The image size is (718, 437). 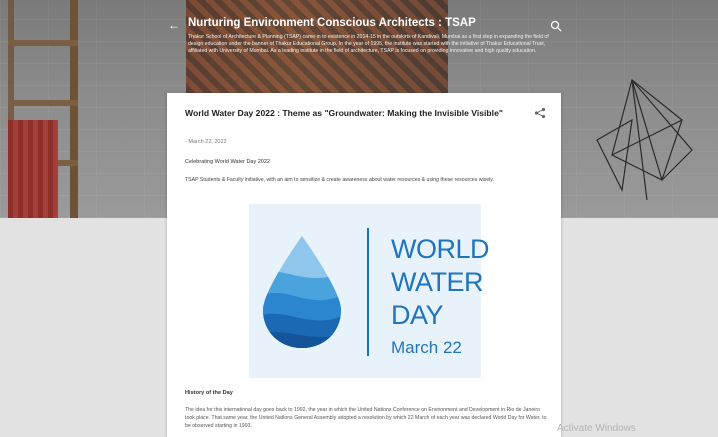 I want to click on activate-windows-watermark: Activate Windows, so click(x=596, y=428).